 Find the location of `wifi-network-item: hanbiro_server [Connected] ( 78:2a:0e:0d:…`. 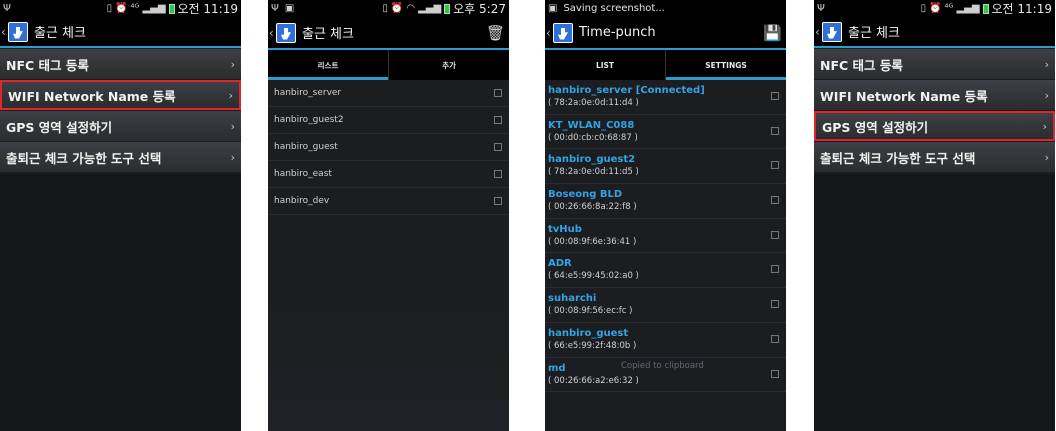

wifi-network-item: hanbiro_server [Connected] ( 78:2a:0e:0d:… is located at coordinates (665, 97).